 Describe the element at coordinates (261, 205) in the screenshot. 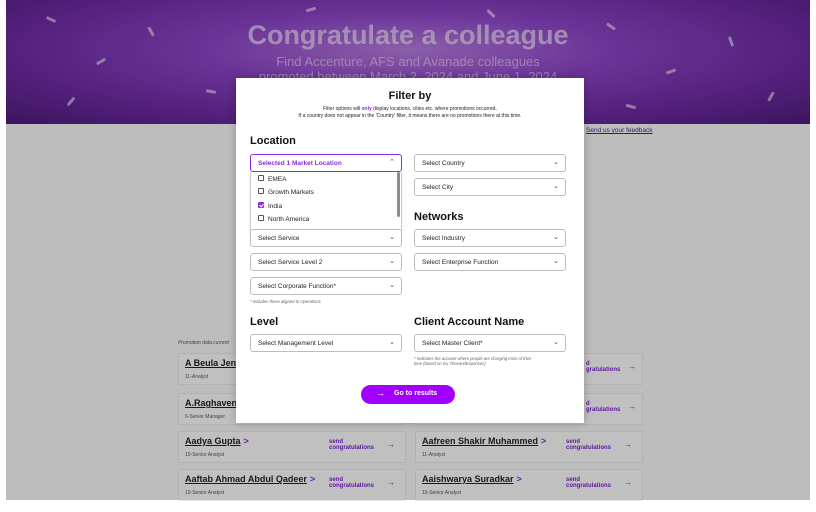

I see `checkbox-checked-icon` at that location.